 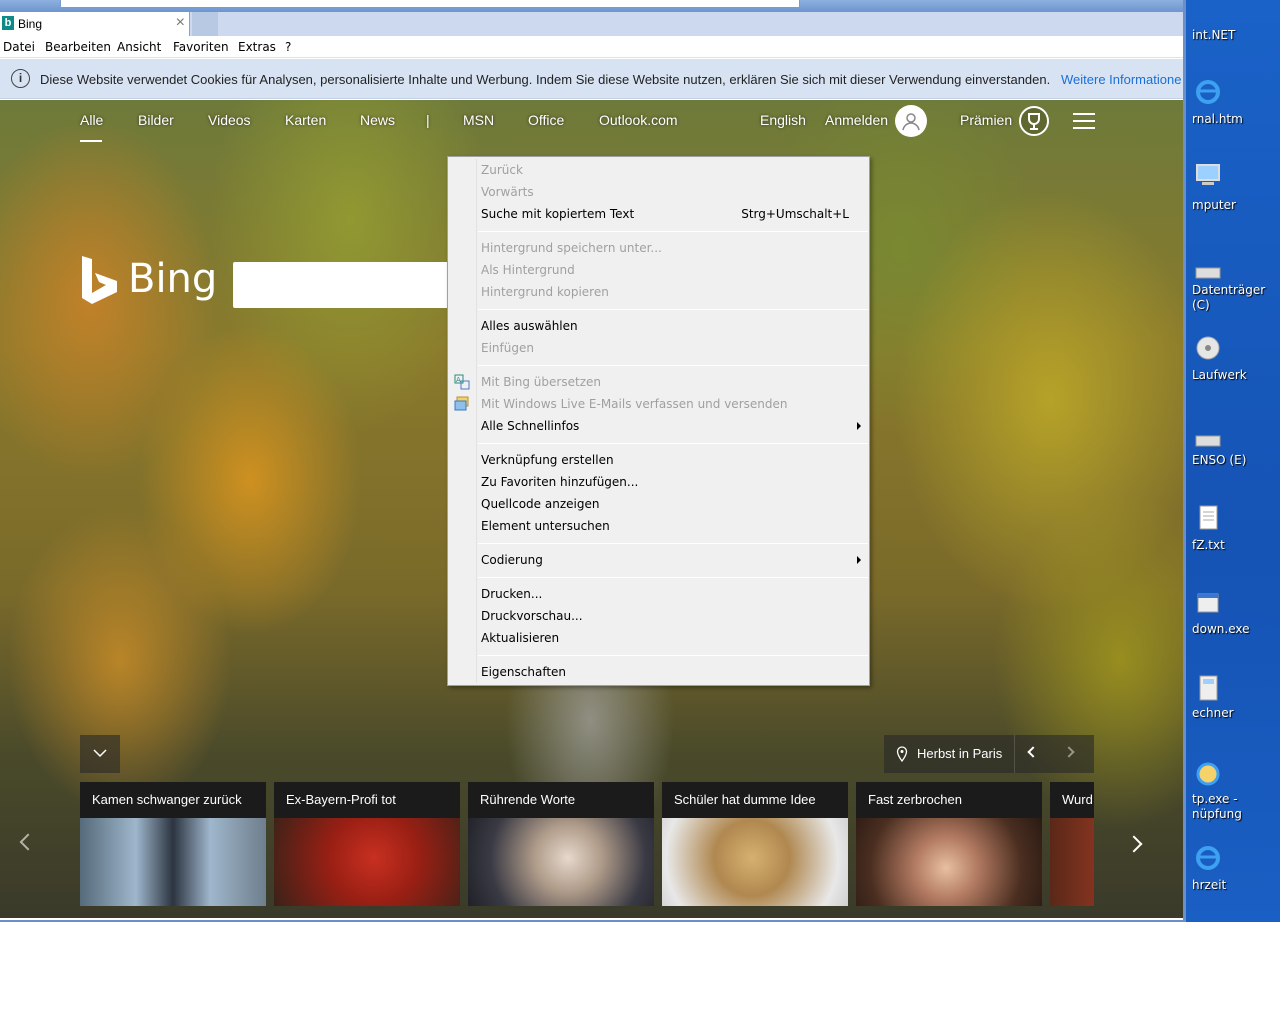 What do you see at coordinates (783, 120) in the screenshot?
I see `language-link: English` at bounding box center [783, 120].